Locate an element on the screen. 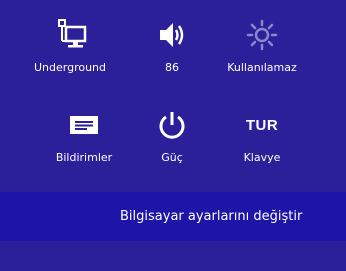 The height and width of the screenshot is (271, 346). tile-volume: 86 is located at coordinates (172, 46).